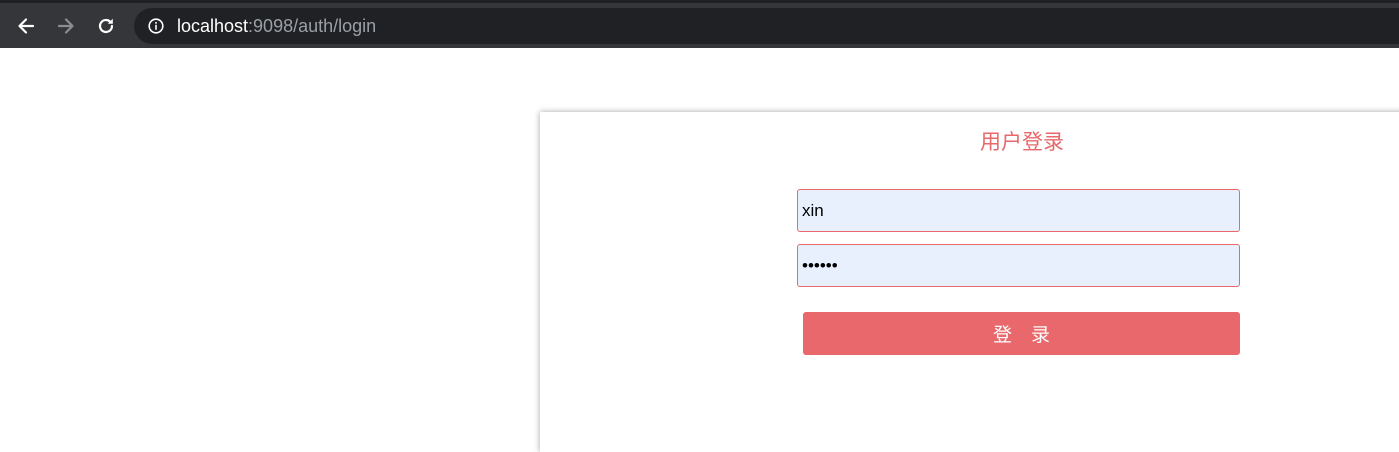 Image resolution: width=1399 pixels, height=452 pixels. I want to click on address-bar: localhost:9098/auth/login, so click(766, 26).